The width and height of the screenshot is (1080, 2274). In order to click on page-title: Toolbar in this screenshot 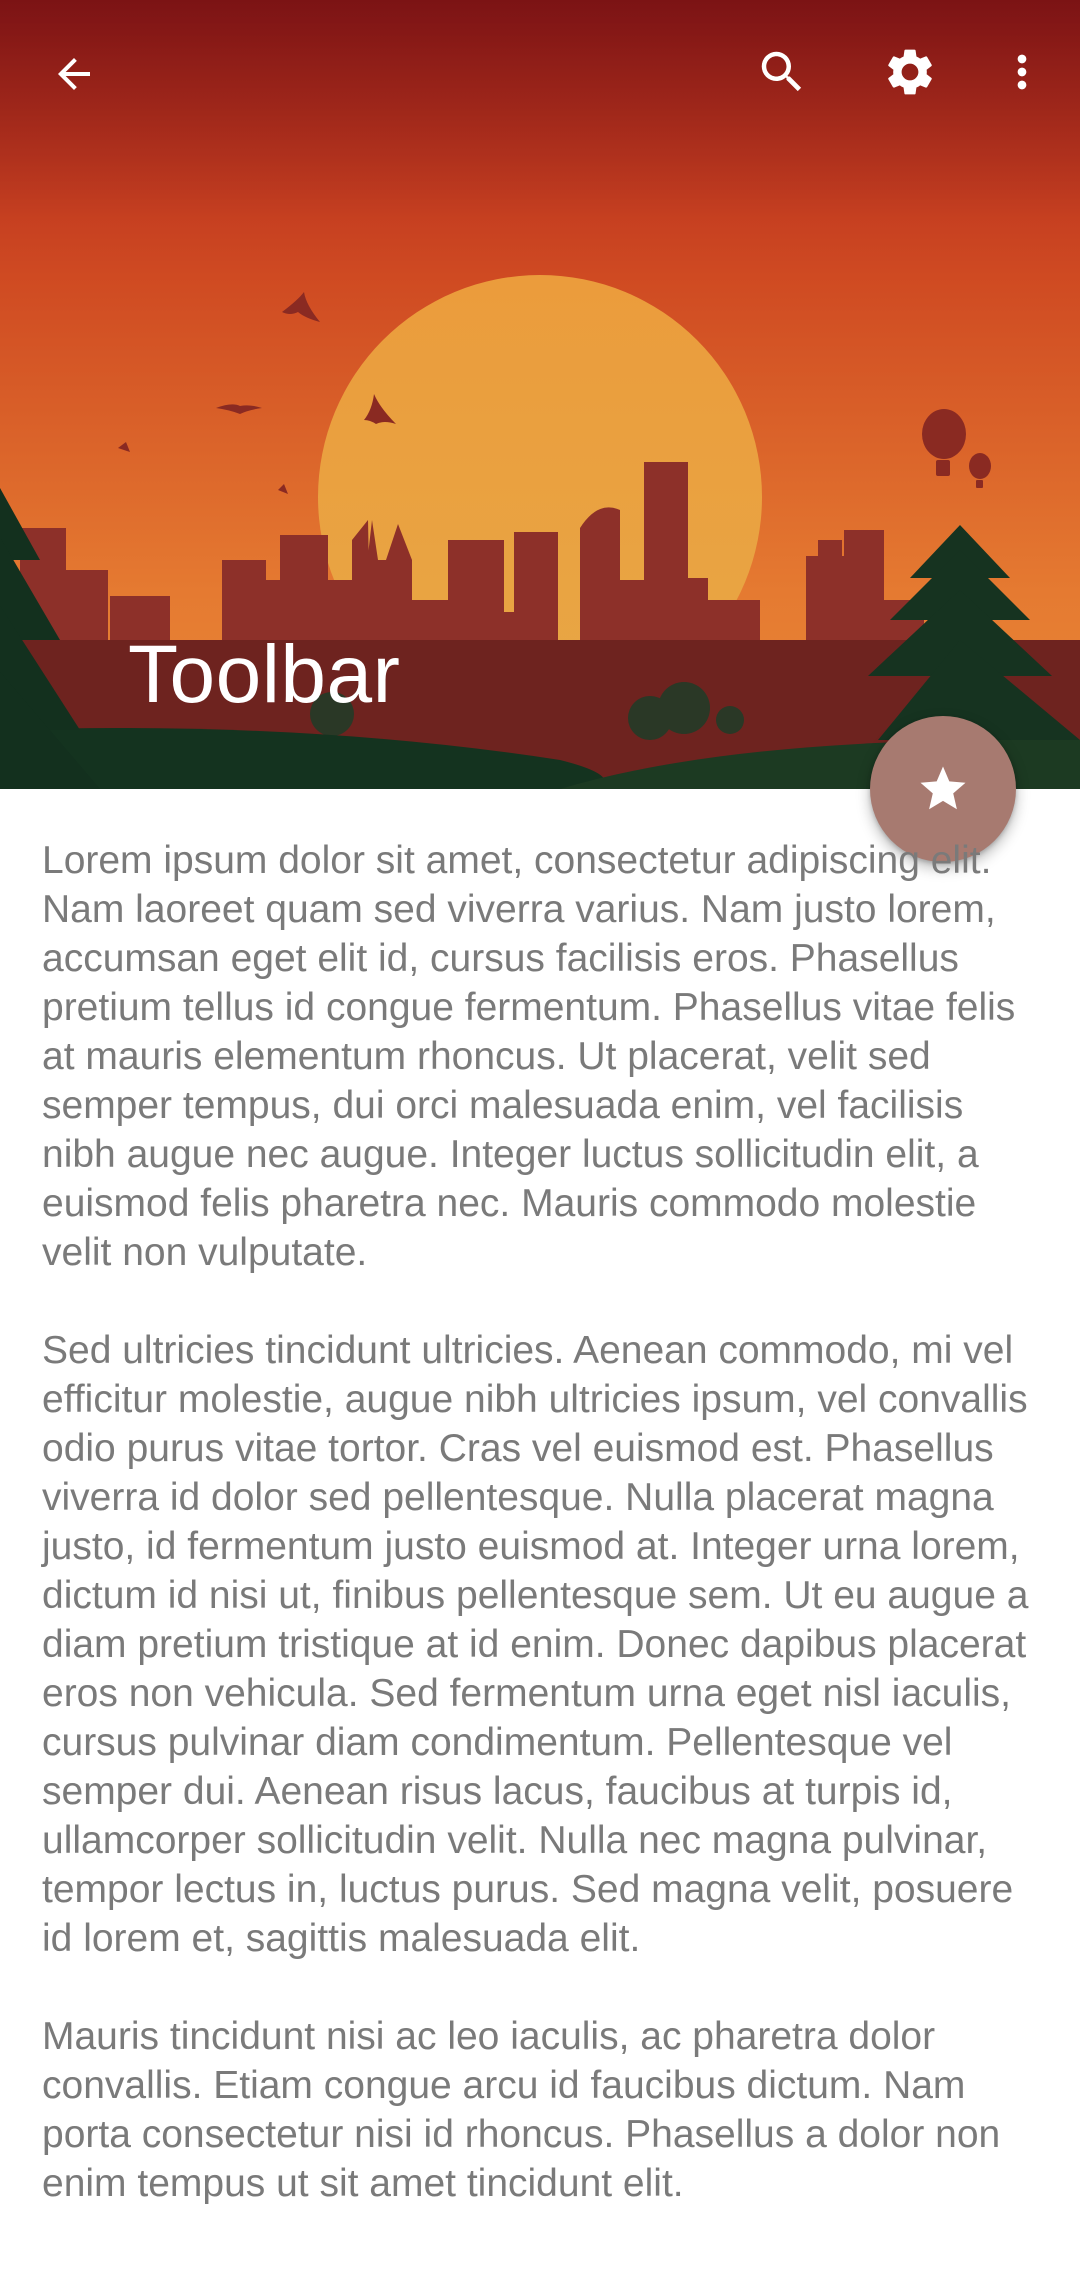, I will do `click(264, 674)`.